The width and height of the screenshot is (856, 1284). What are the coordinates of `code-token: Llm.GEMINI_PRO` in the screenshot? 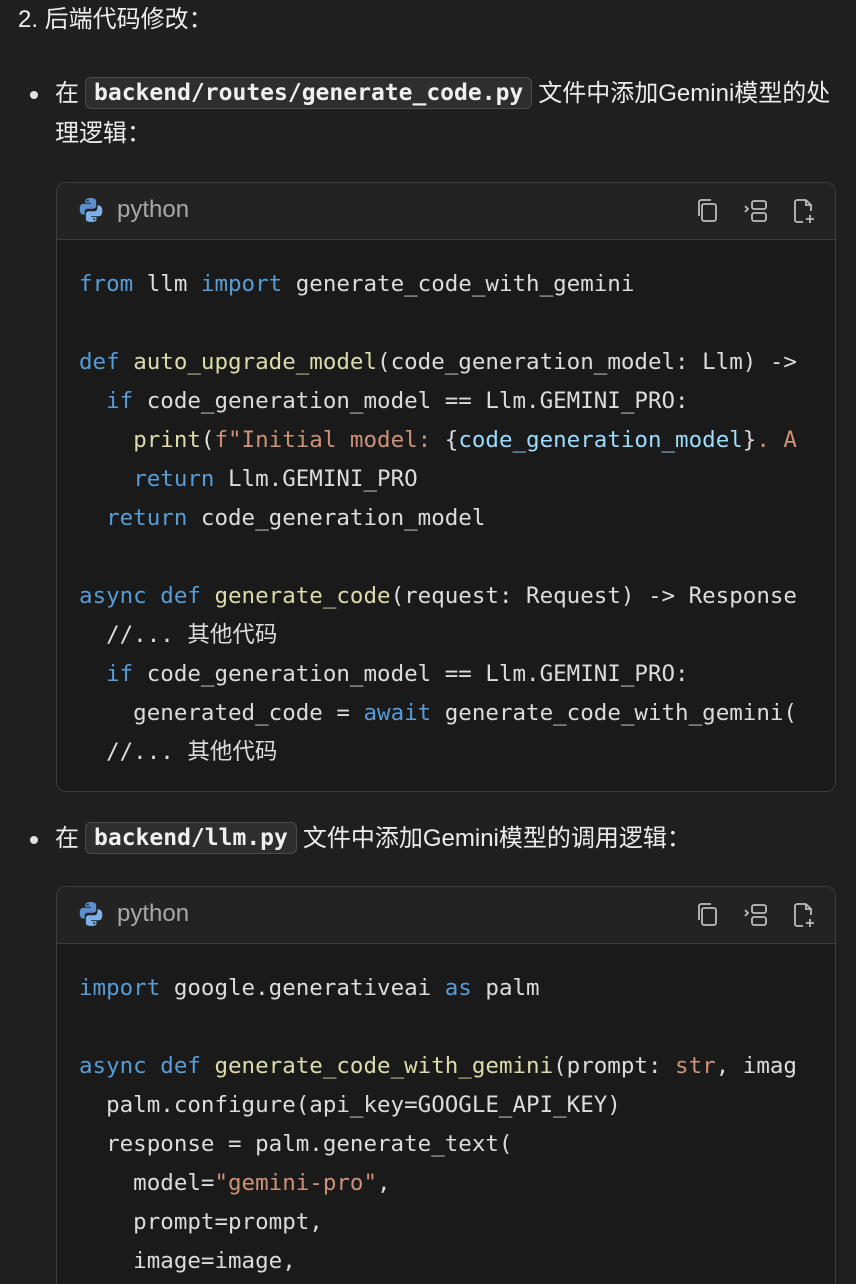 It's located at (316, 479).